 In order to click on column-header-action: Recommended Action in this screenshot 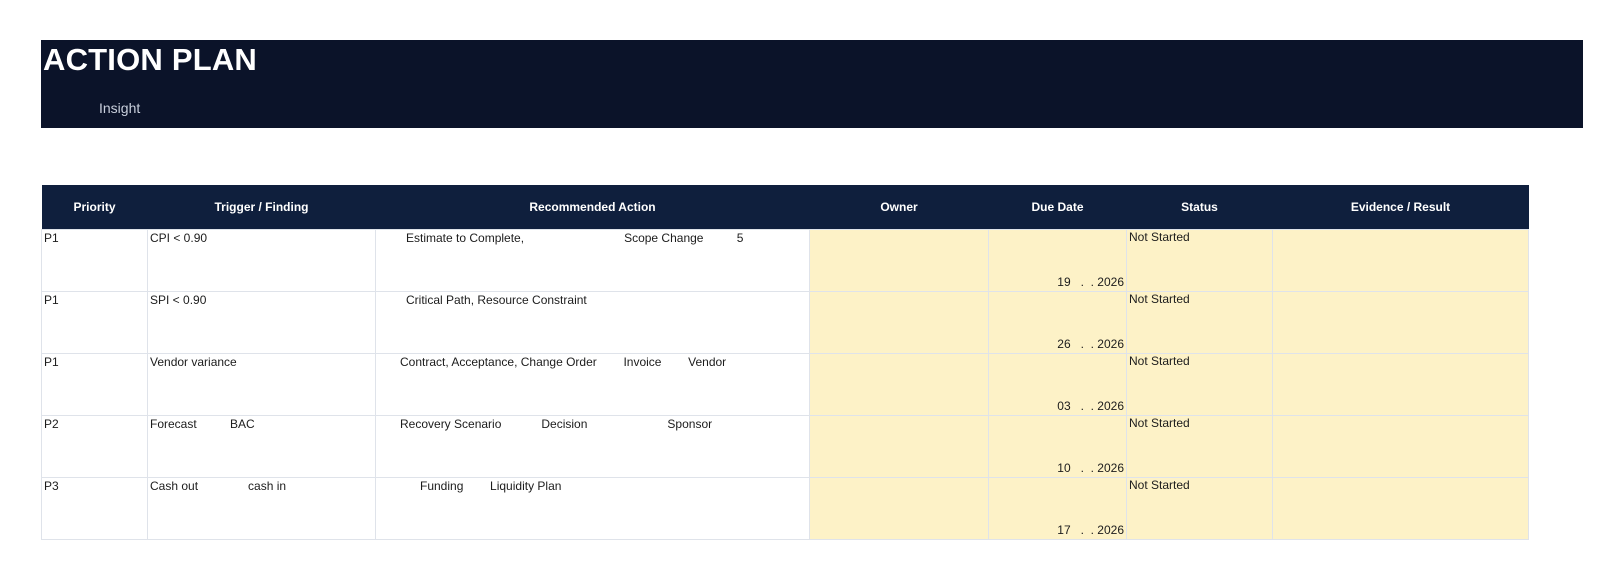, I will do `click(592, 207)`.